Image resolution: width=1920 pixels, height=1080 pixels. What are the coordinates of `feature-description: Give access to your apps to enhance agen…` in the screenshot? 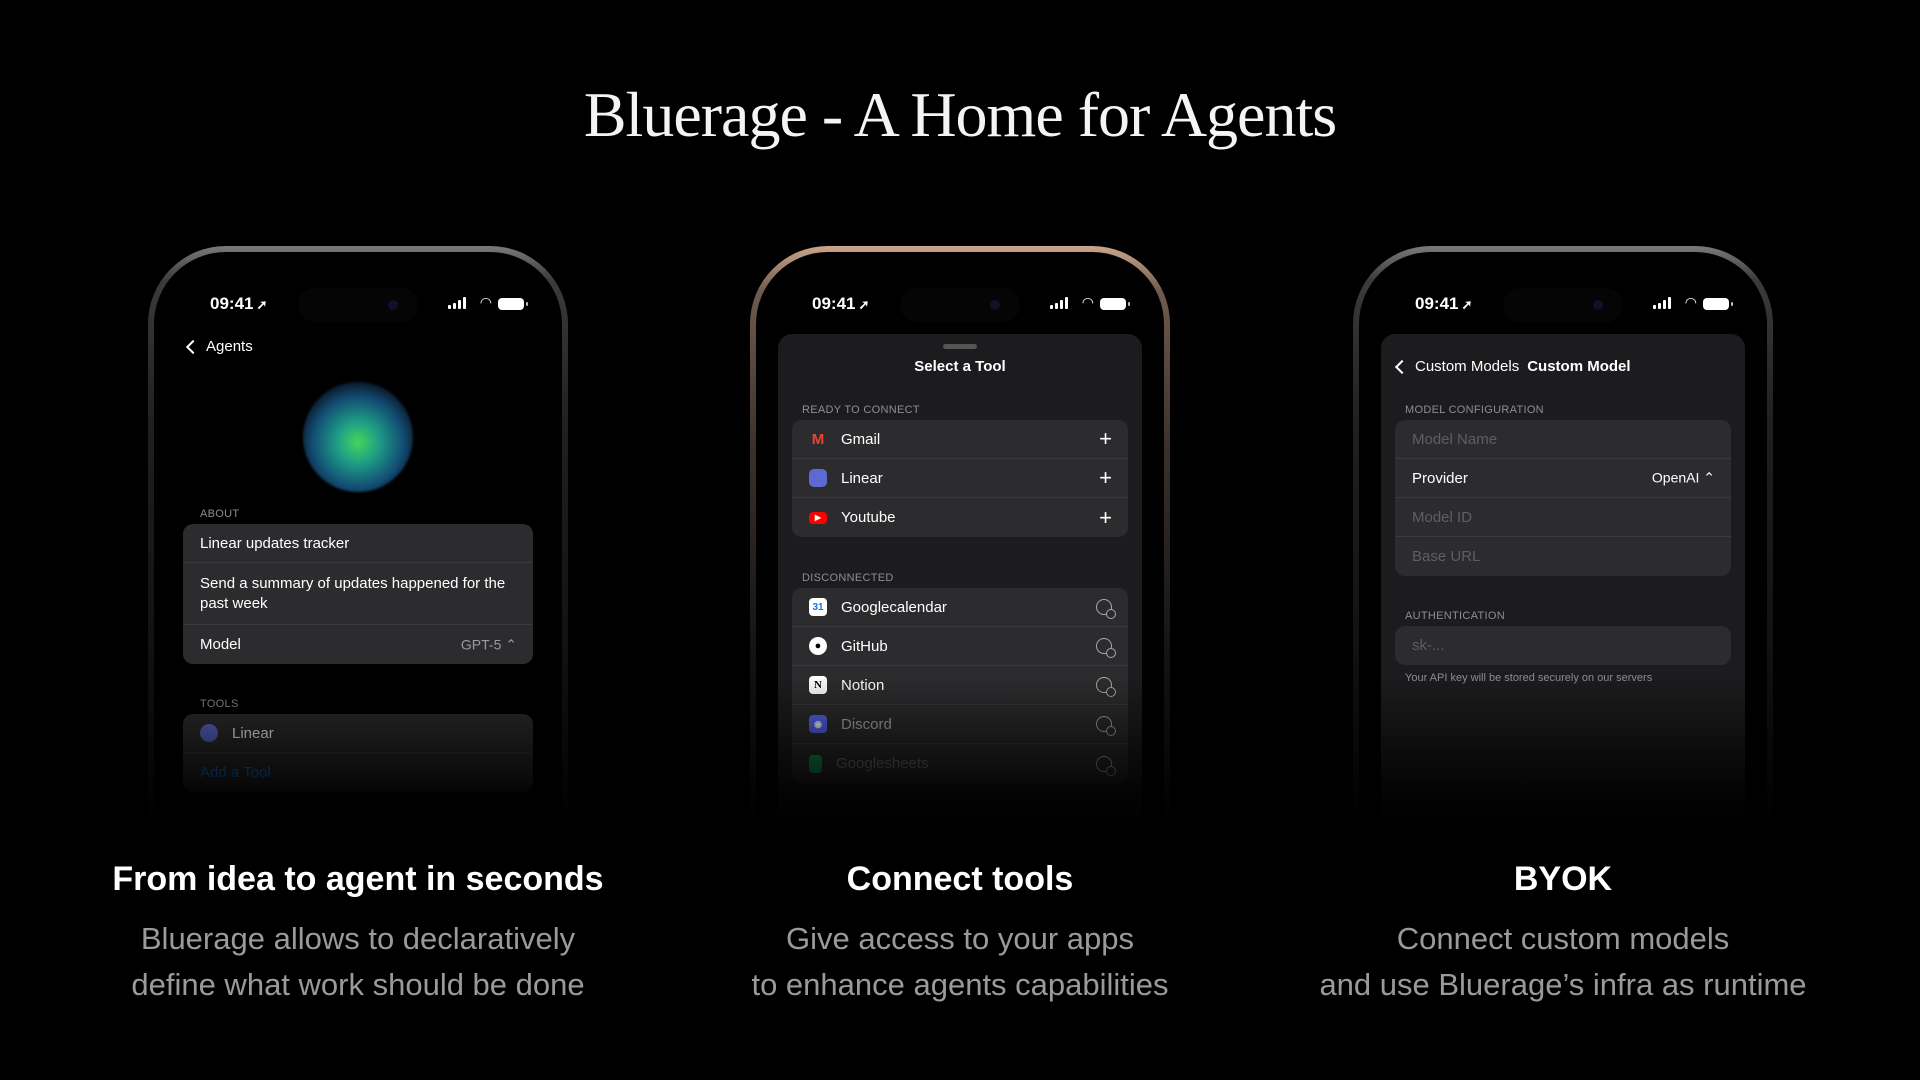 It's located at (960, 962).